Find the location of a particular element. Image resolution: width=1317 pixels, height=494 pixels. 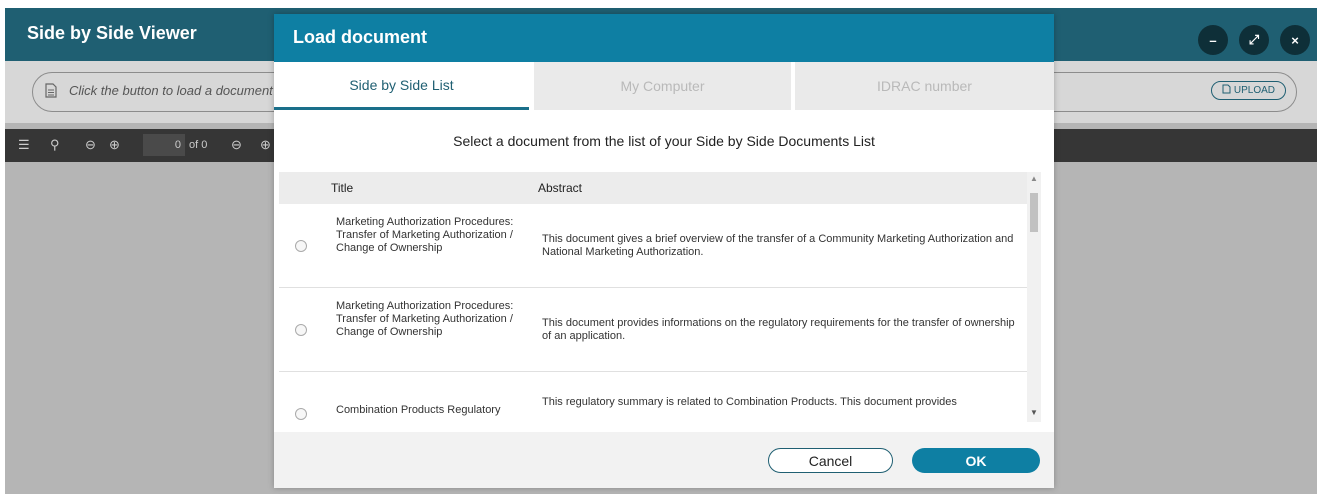

app-title: Side by Side Viewer is located at coordinates (112, 33).